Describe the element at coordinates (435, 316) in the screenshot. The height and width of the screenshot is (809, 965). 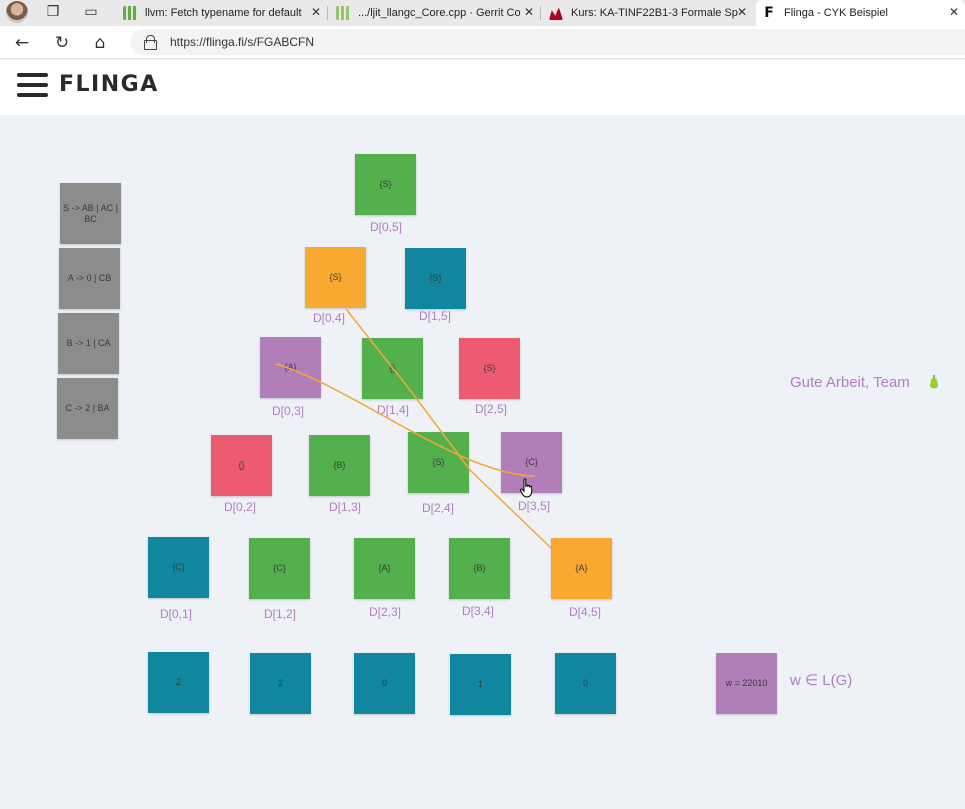
I see `cell-label: D[1,5]` at that location.